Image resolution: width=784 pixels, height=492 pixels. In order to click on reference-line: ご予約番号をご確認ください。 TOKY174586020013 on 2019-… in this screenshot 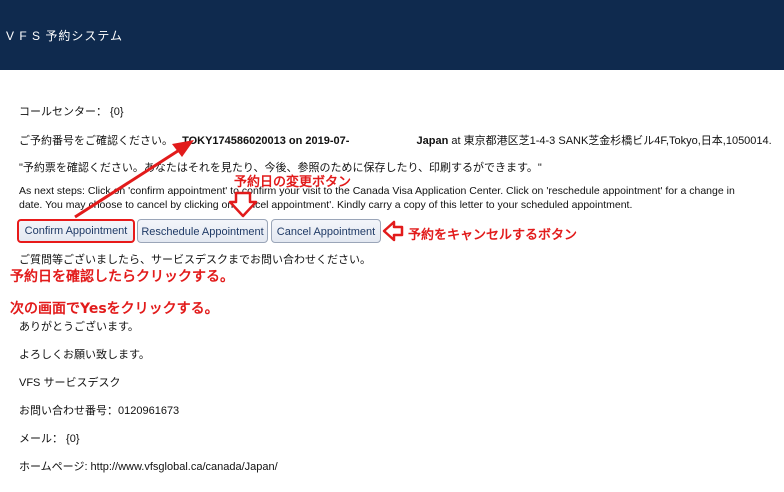, I will do `click(395, 140)`.